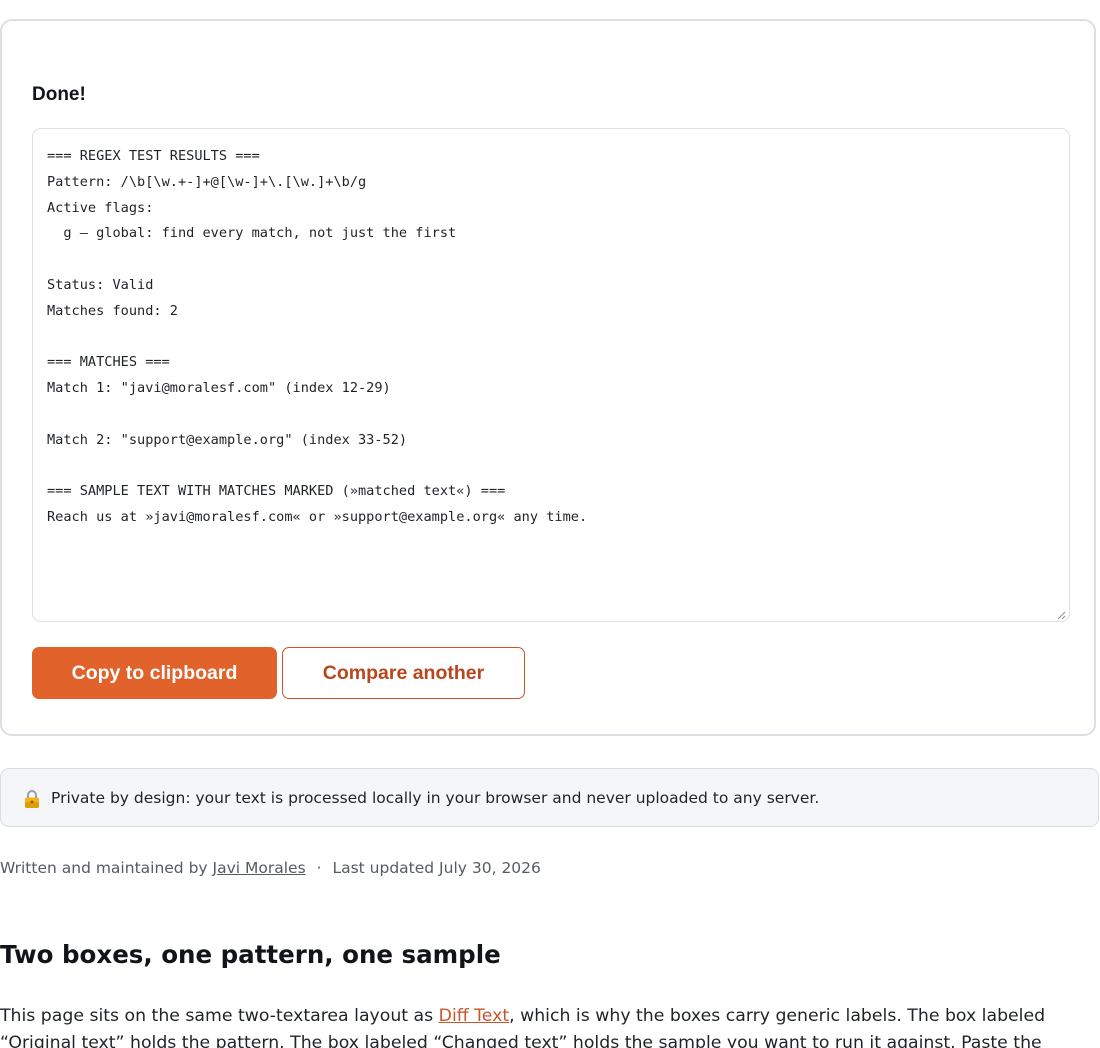 This screenshot has width=1100, height=1048. I want to click on diff-text-link: Diff Text, so click(474, 1016).